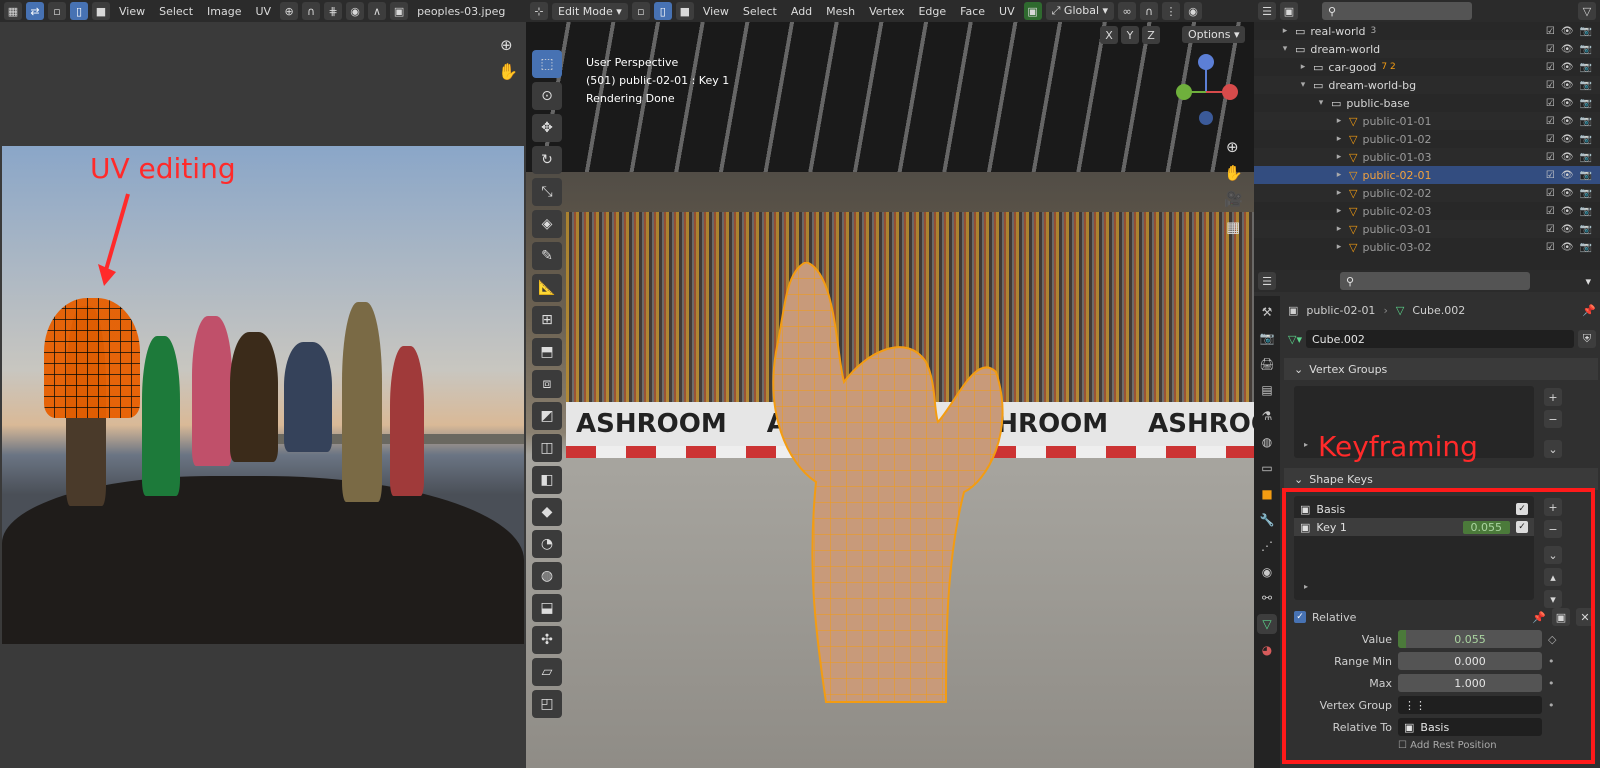 The height and width of the screenshot is (768, 1600). What do you see at coordinates (547, 384) in the screenshot?
I see `inset-tool: ⧈` at bounding box center [547, 384].